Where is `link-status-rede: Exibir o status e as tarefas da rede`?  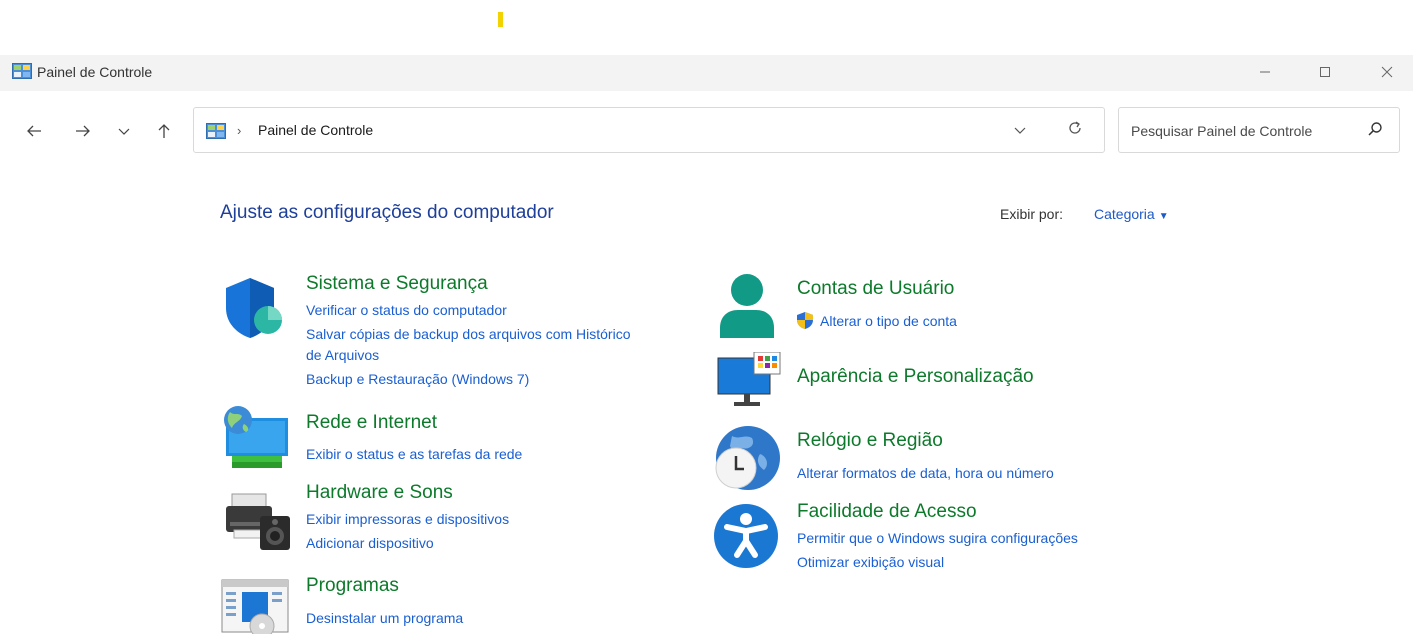 link-status-rede: Exibir o status e as tarefas da rede is located at coordinates (414, 454).